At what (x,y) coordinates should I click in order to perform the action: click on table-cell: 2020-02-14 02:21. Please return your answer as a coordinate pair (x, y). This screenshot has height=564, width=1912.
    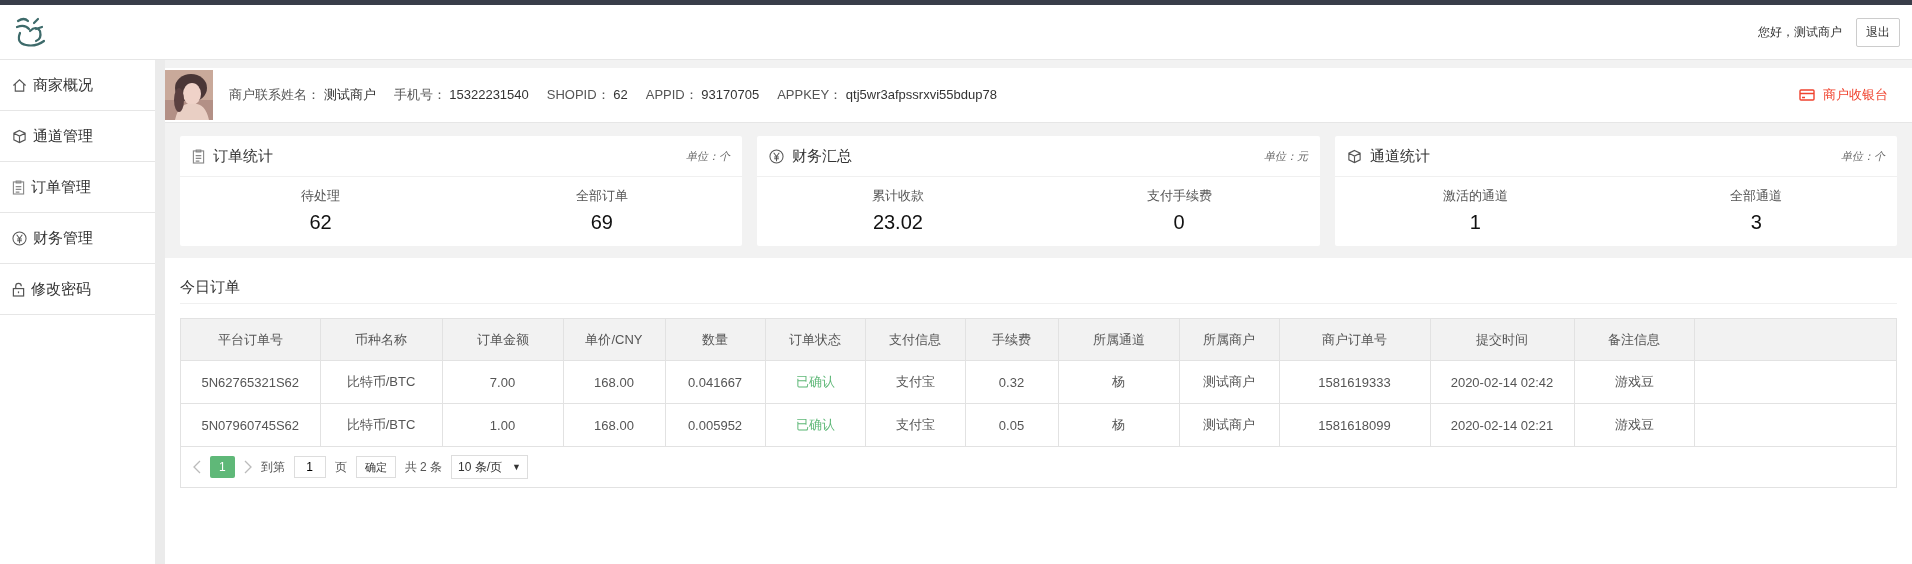
    Looking at the image, I should click on (1502, 424).